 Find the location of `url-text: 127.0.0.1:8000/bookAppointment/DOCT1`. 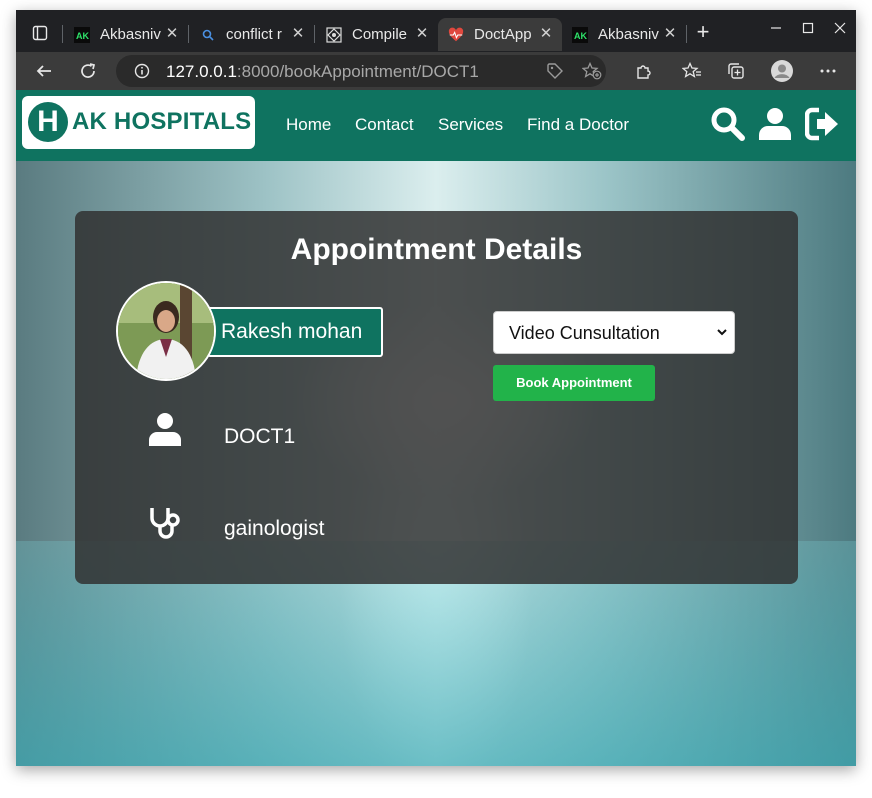

url-text: 127.0.0.1:8000/bookAppointment/DOCT1 is located at coordinates (322, 72).